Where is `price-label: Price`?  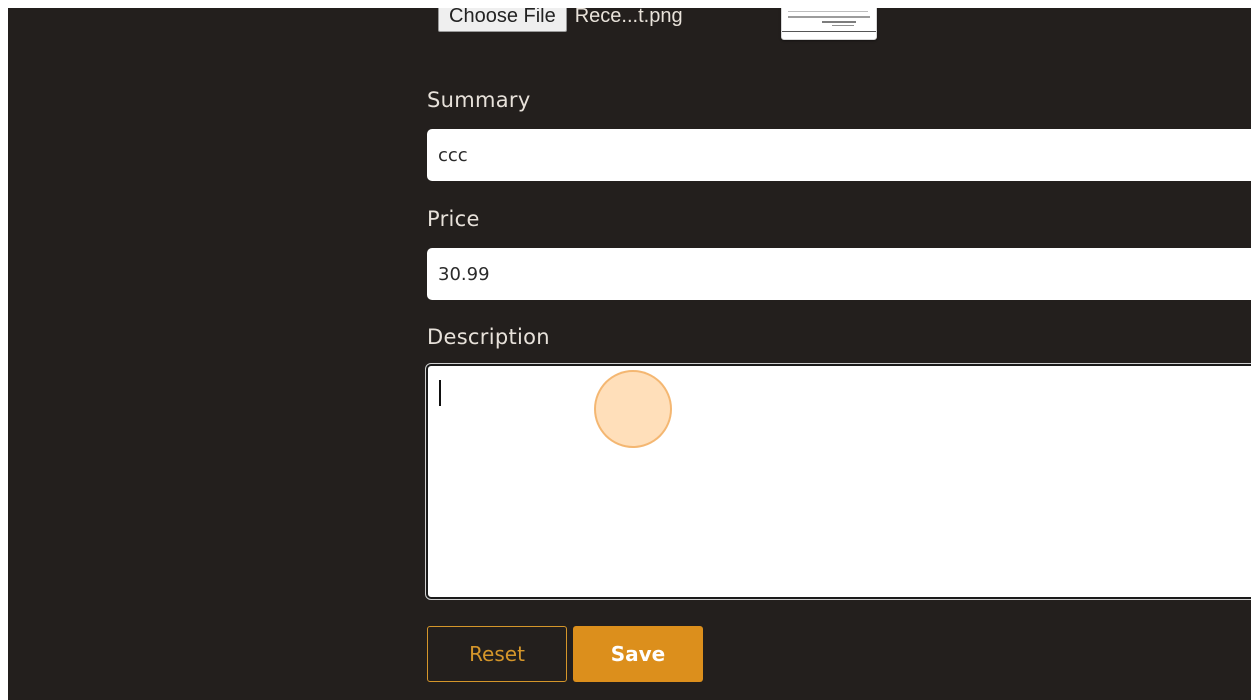
price-label: Price is located at coordinates (453, 219).